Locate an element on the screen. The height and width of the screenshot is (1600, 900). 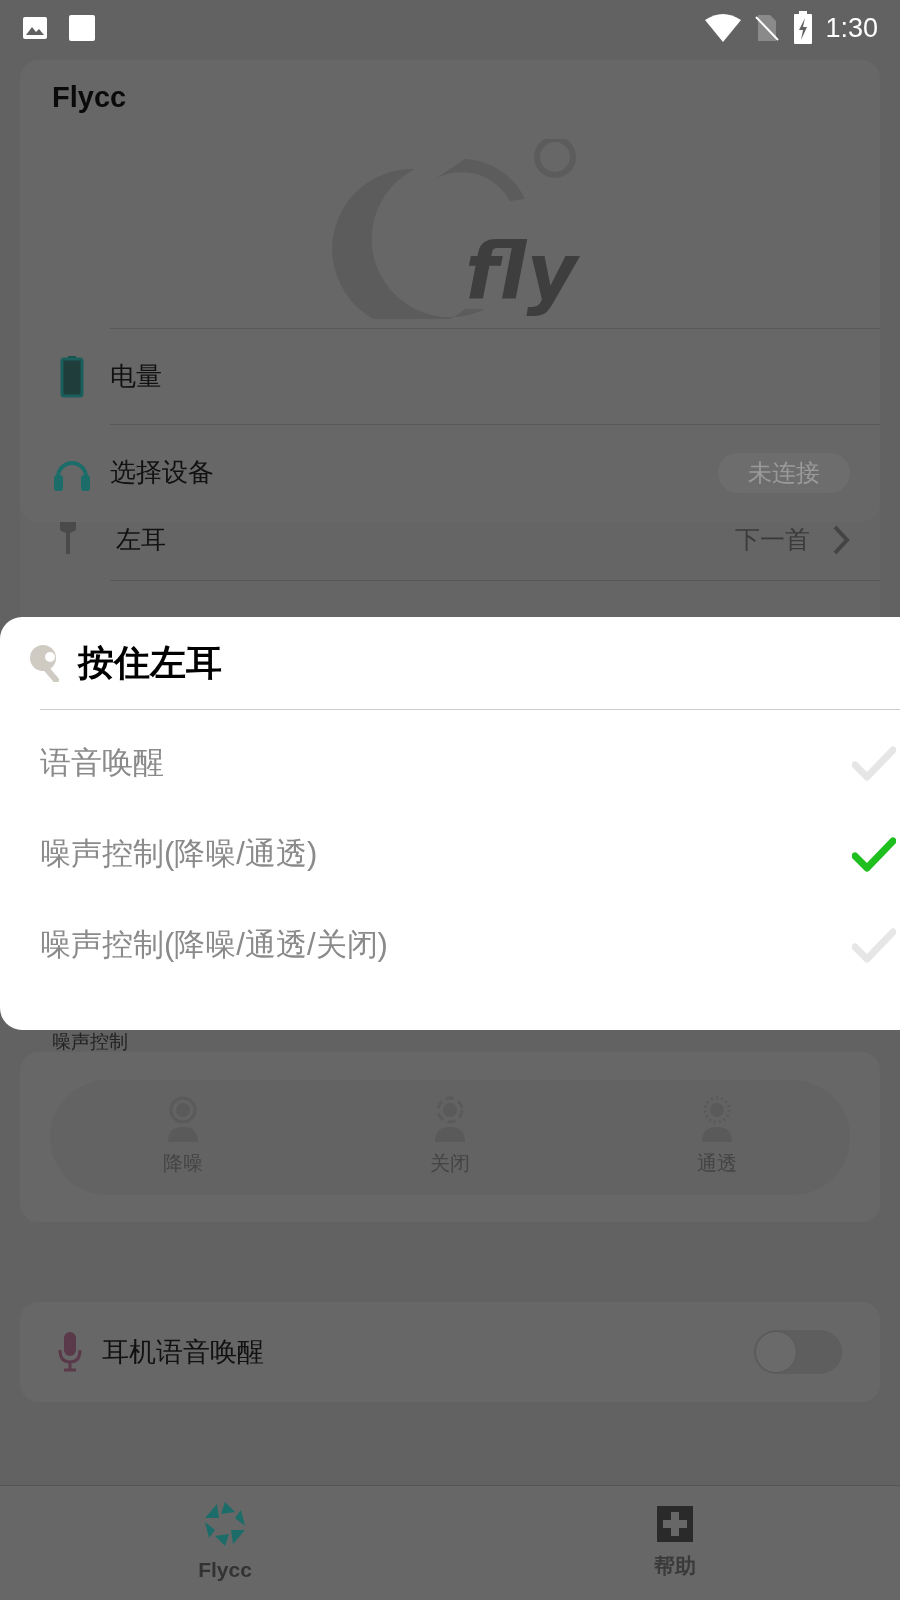
battery-icon is located at coordinates (72, 376).